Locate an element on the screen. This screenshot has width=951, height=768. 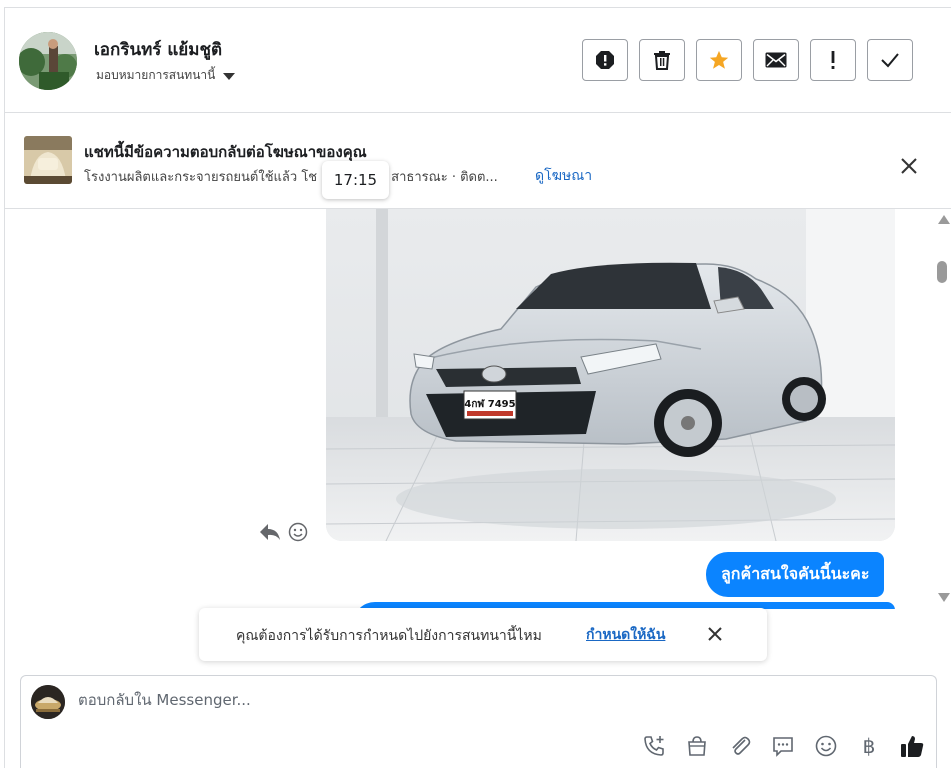
reply-arrow-icon is located at coordinates (270, 534).